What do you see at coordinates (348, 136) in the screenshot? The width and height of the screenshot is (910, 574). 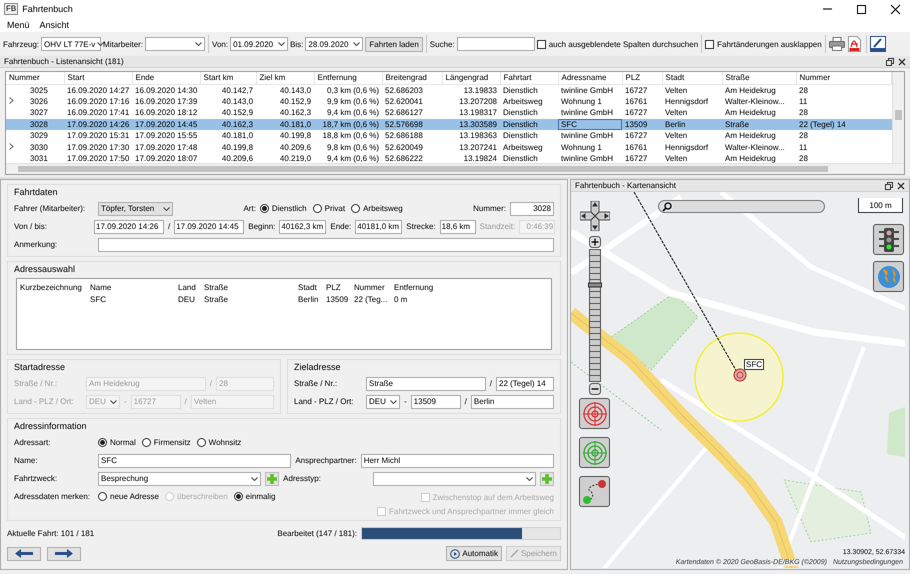 I see `table-cell: 18,8 km (0,6 %)` at bounding box center [348, 136].